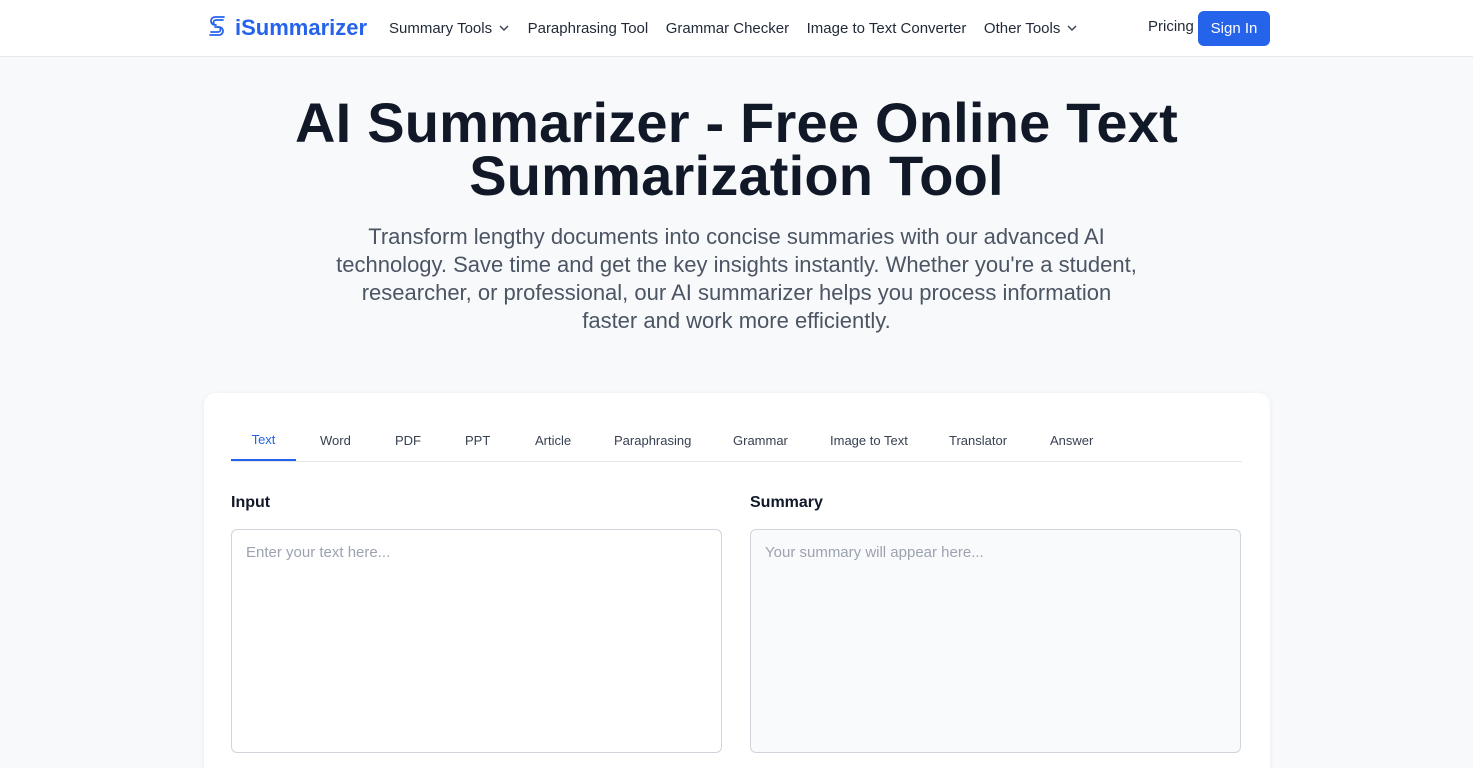  I want to click on brand-logo-link: iSummarizer, so click(287, 28).